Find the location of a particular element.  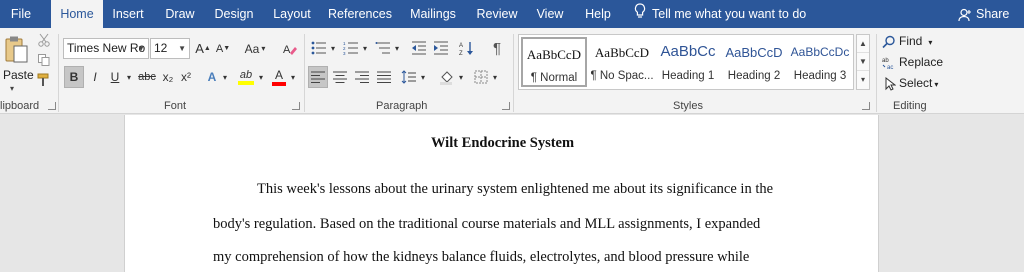

svg-text: ac is located at coordinates (890, 67).